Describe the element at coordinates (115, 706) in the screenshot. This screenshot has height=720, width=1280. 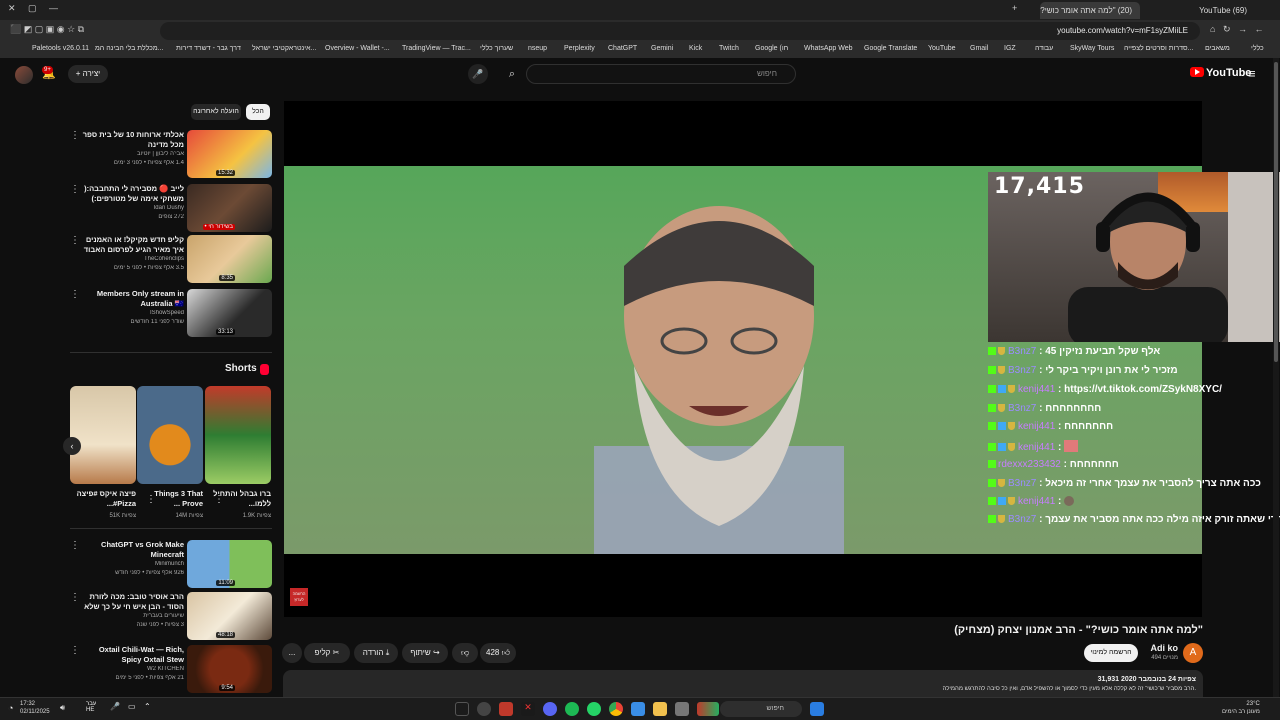
I see `mic-tray-icon: 🎤` at that location.